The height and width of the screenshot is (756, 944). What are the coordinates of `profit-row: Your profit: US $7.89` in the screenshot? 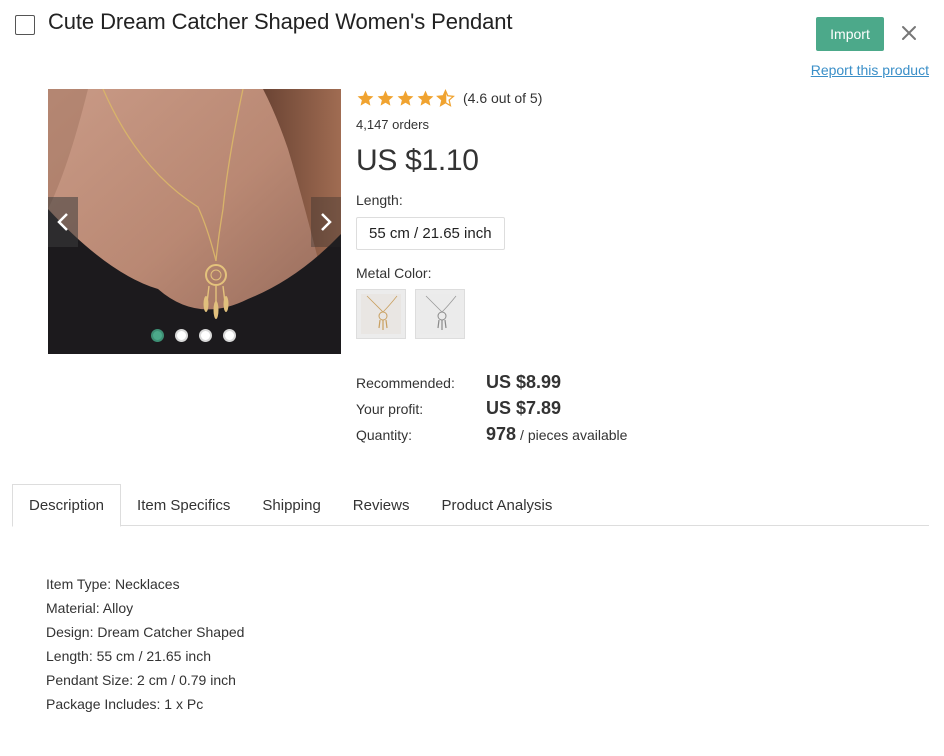 It's located at (491, 411).